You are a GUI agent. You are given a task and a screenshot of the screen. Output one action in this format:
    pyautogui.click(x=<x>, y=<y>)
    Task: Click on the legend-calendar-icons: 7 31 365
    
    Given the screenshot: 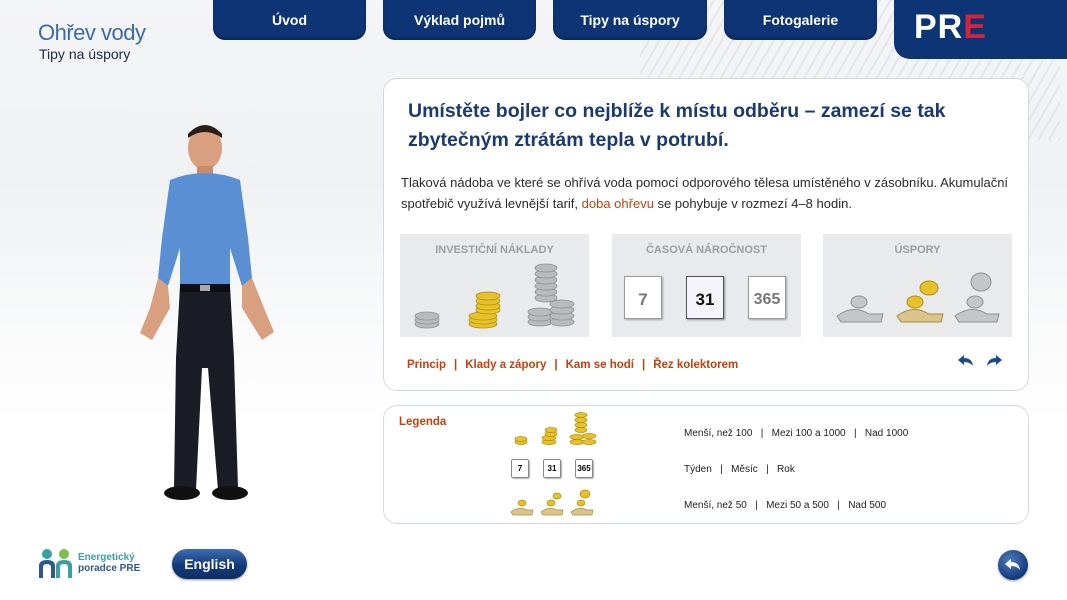 What is the action you would take?
    pyautogui.click(x=552, y=468)
    